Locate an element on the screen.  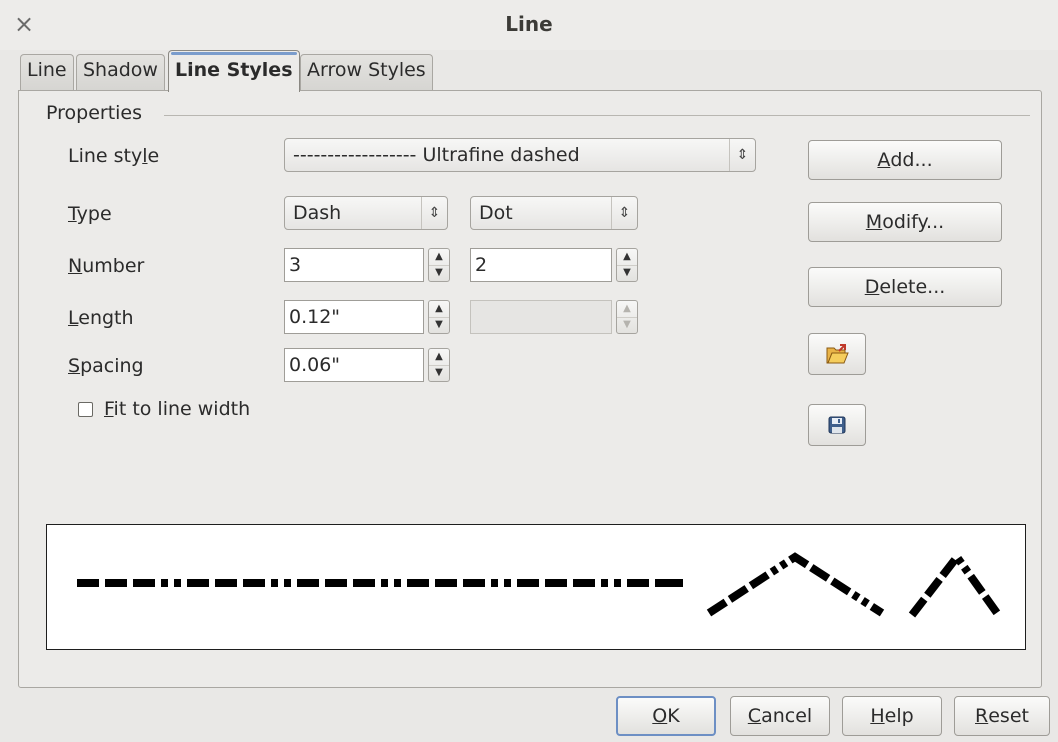
line-style-select: ------------------ Ultrafine dashed ⇕ is located at coordinates (520, 155).